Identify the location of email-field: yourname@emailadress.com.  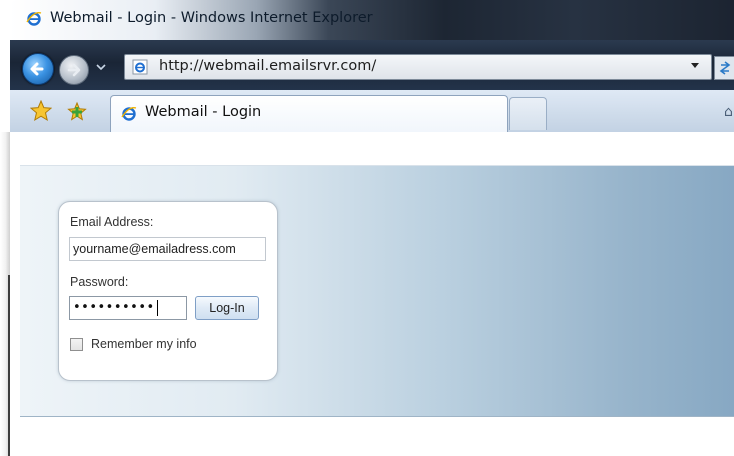
(167, 249).